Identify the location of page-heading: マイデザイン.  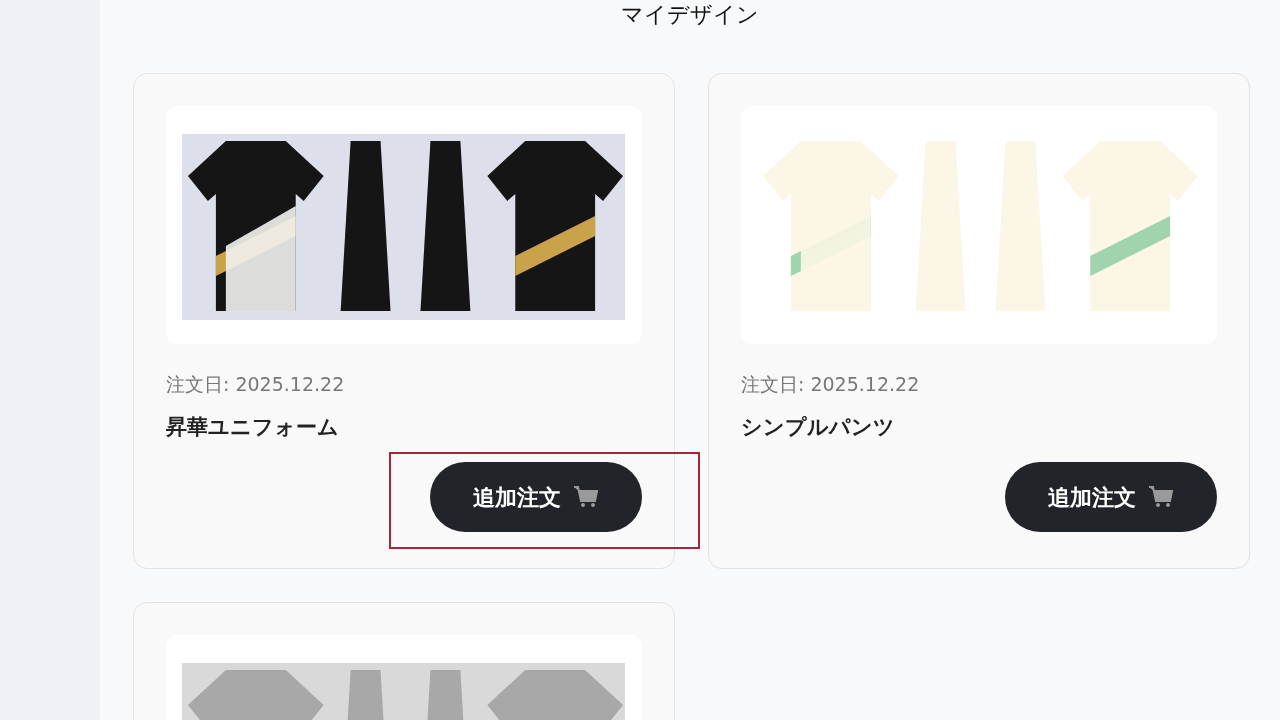
(690, 15).